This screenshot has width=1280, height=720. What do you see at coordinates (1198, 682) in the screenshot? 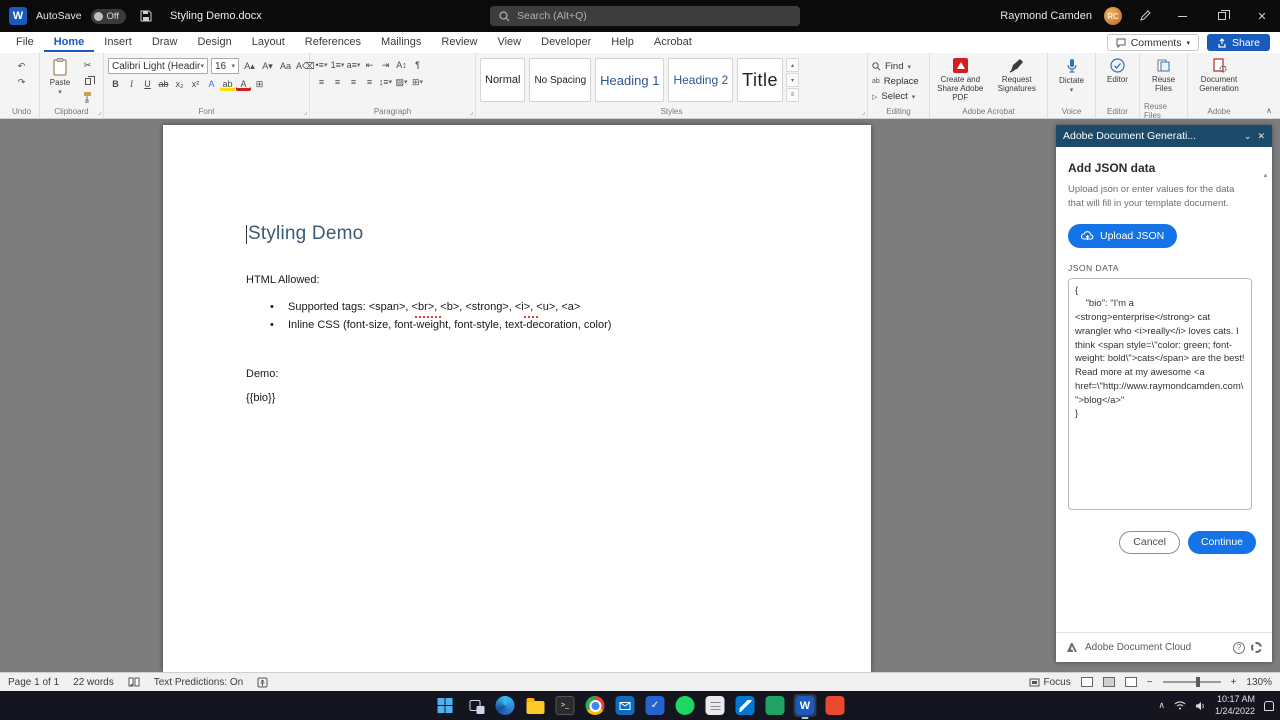
I see `zoom-slider-thumb` at bounding box center [1198, 682].